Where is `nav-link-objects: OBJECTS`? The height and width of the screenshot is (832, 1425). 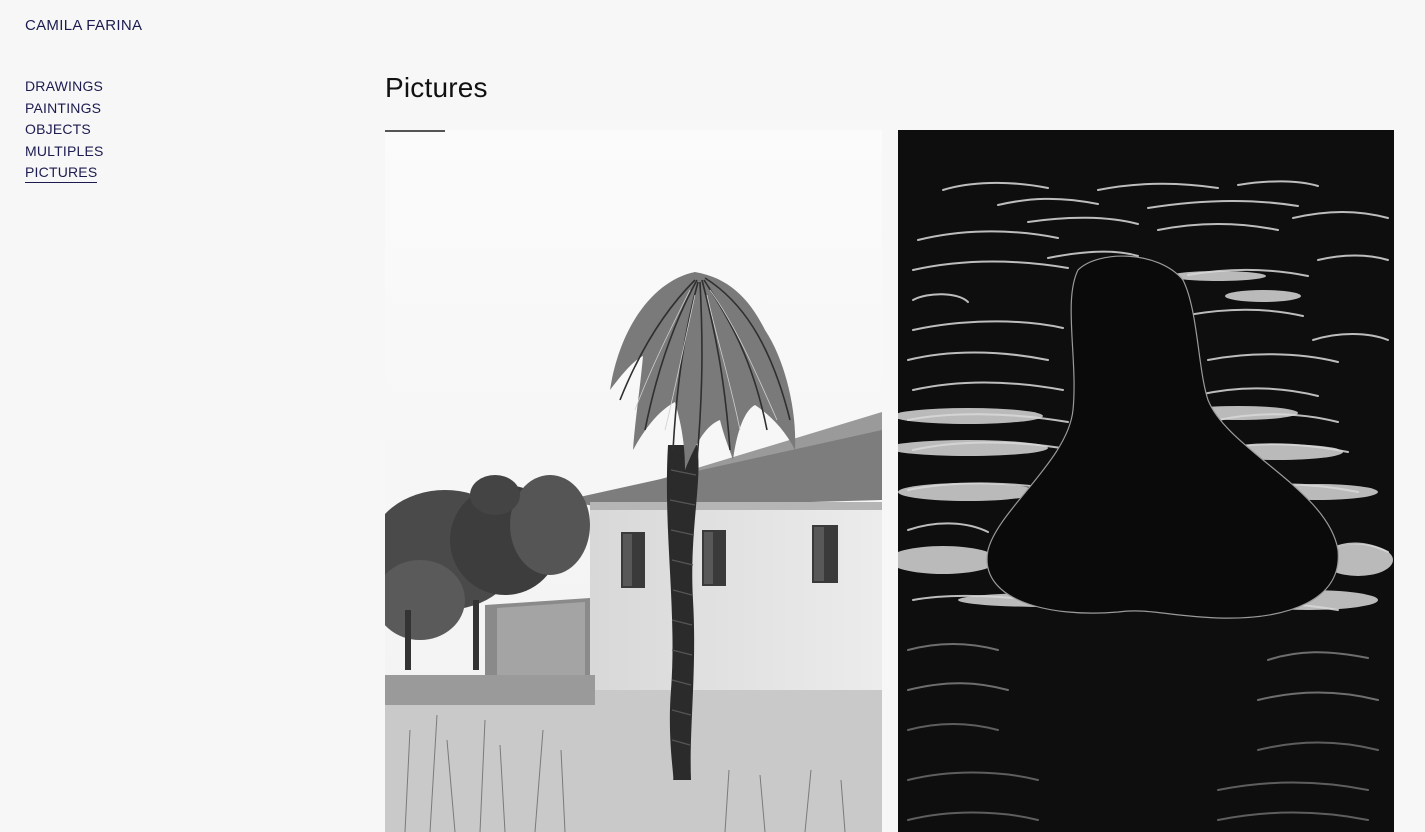 nav-link-objects: OBJECTS is located at coordinates (58, 129).